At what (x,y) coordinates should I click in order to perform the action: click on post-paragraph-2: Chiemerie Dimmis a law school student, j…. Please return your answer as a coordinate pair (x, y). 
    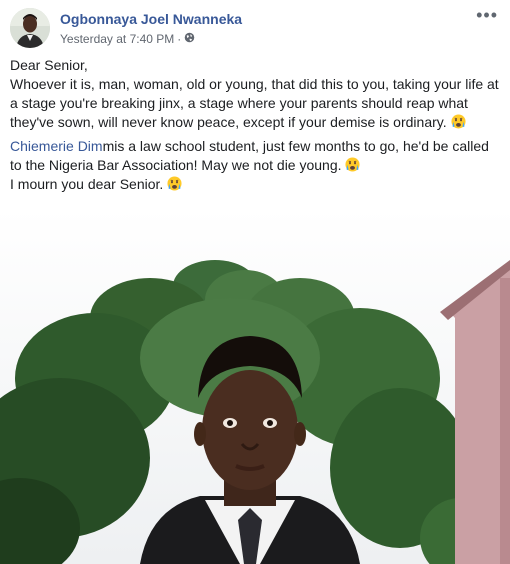
    Looking at the image, I should click on (256, 156).